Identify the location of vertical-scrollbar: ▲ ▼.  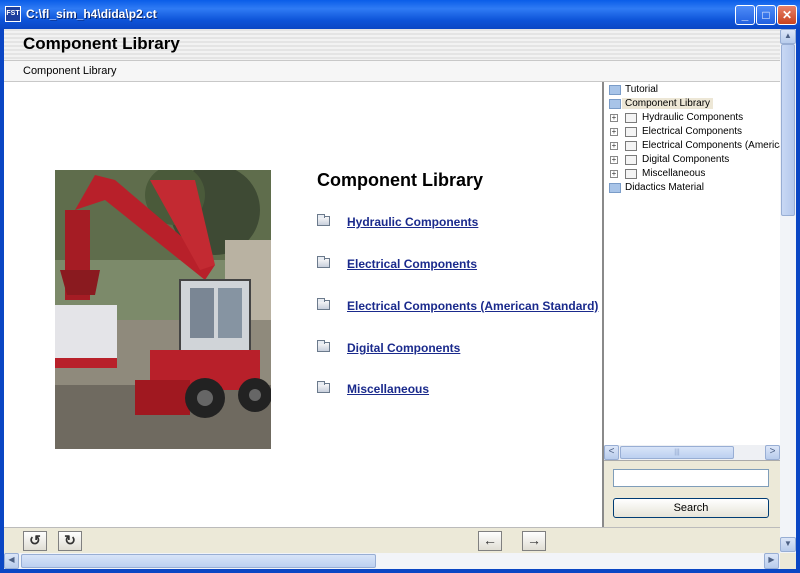
(788, 291).